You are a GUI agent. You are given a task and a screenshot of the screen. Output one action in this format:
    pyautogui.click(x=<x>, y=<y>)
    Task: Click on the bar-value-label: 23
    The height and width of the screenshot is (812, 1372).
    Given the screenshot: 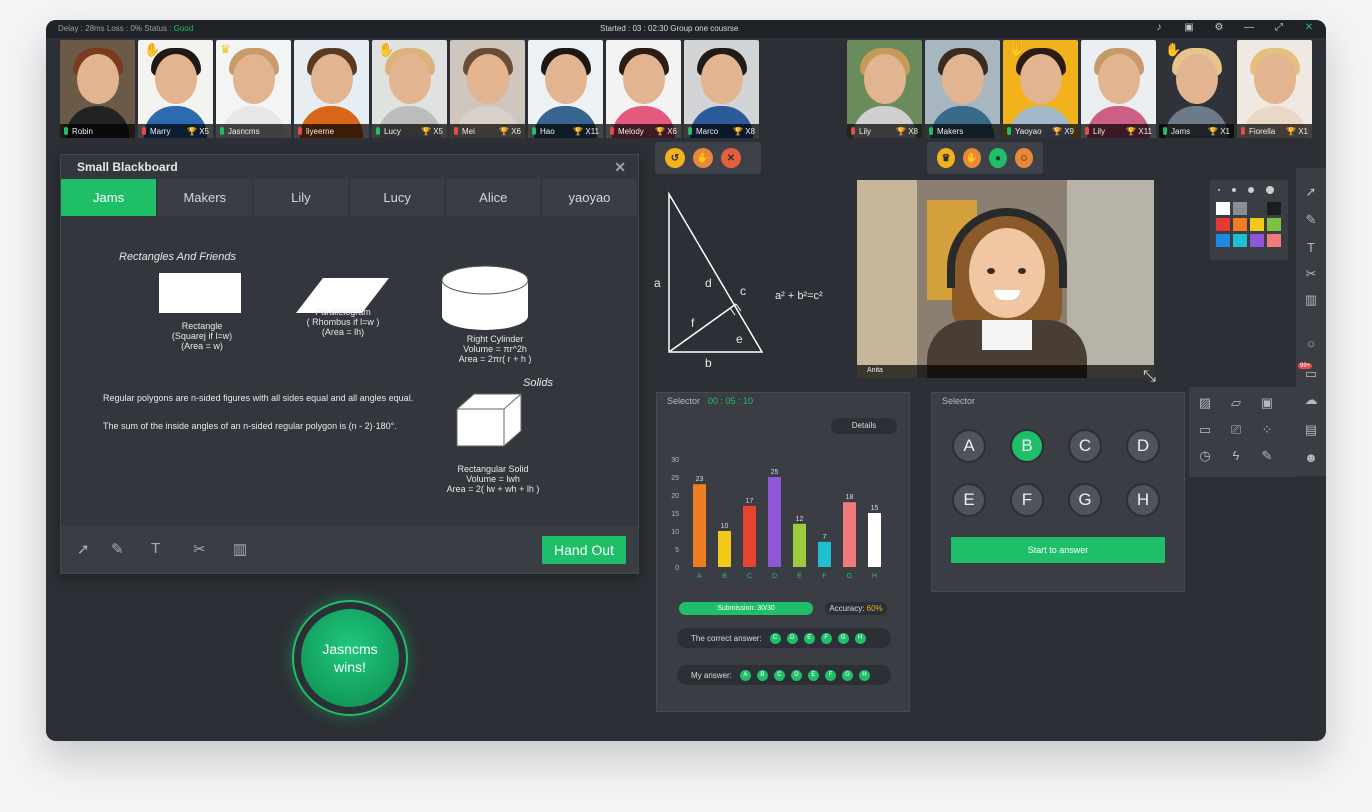 What is the action you would take?
    pyautogui.click(x=700, y=479)
    